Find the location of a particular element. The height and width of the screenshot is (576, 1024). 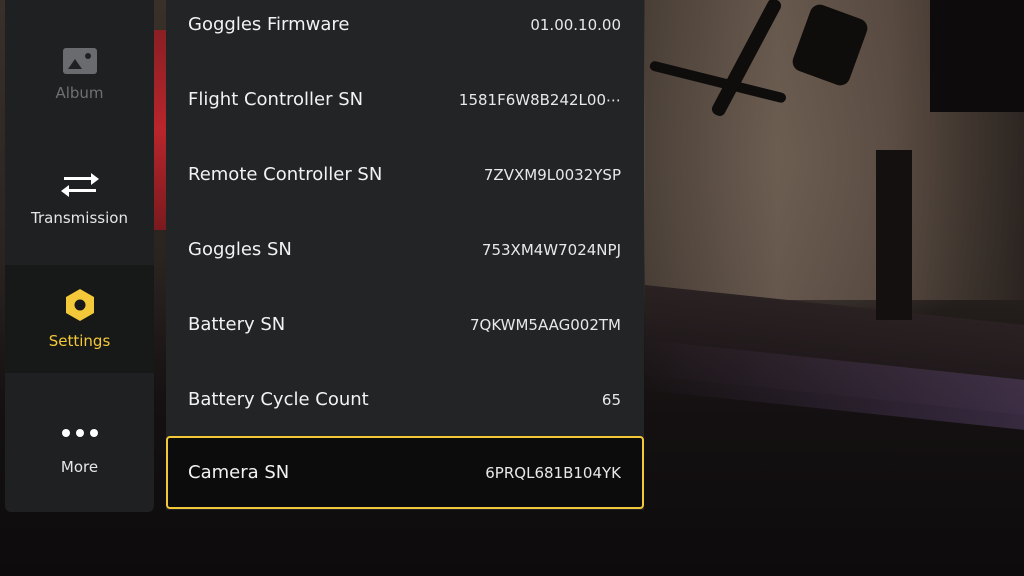

sidebar-item-label: Transmission is located at coordinates (79, 218).